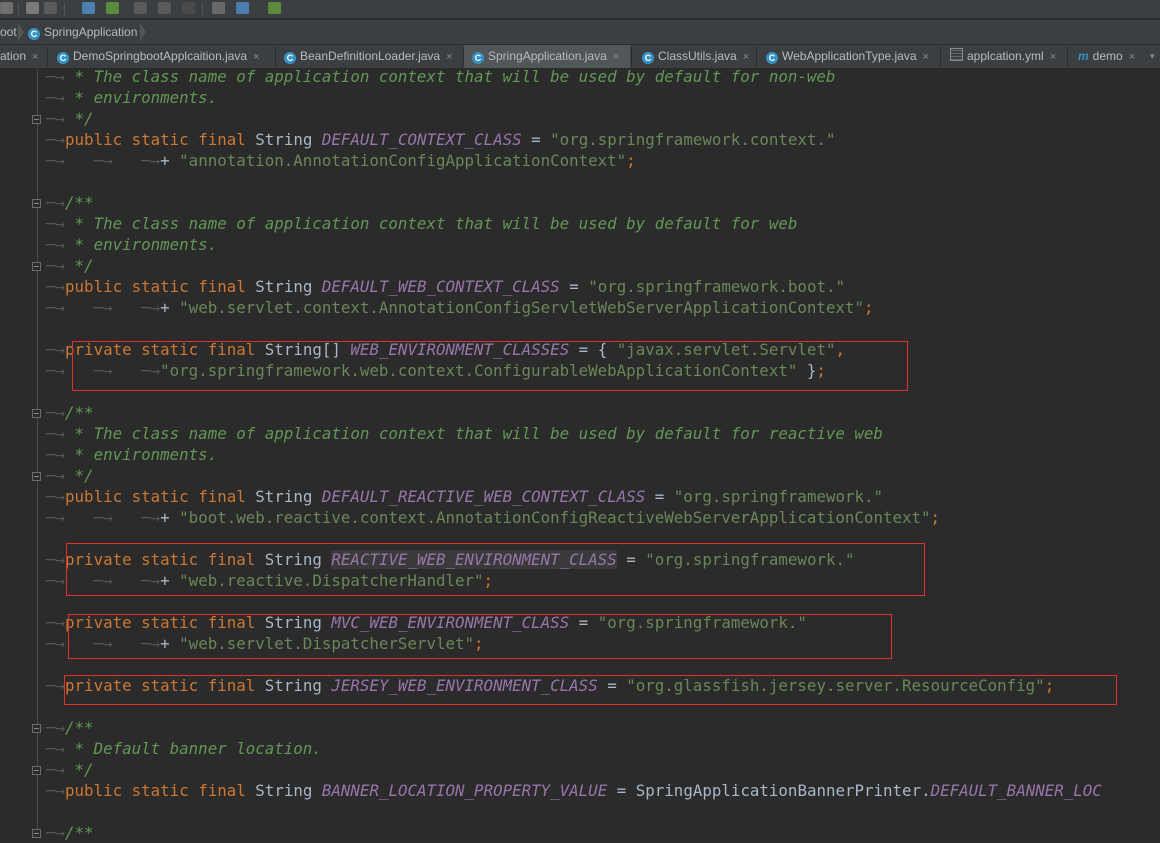  I want to click on vcs-commit-icon, so click(112, 8).